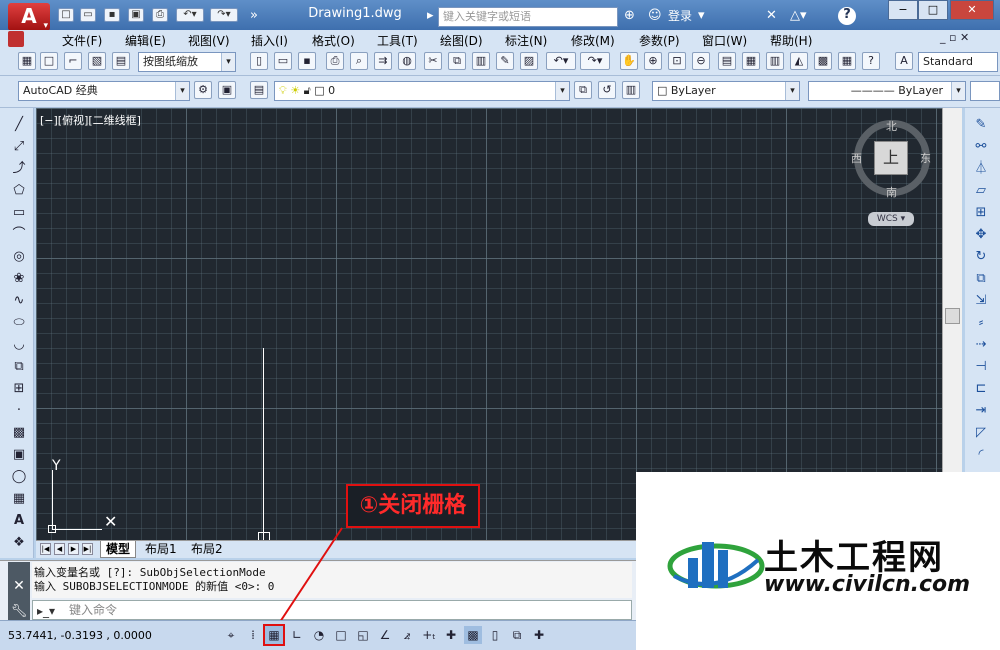 The width and height of the screenshot is (1000, 650). I want to click on infer-constraints-icon: ⌖, so click(231, 635).